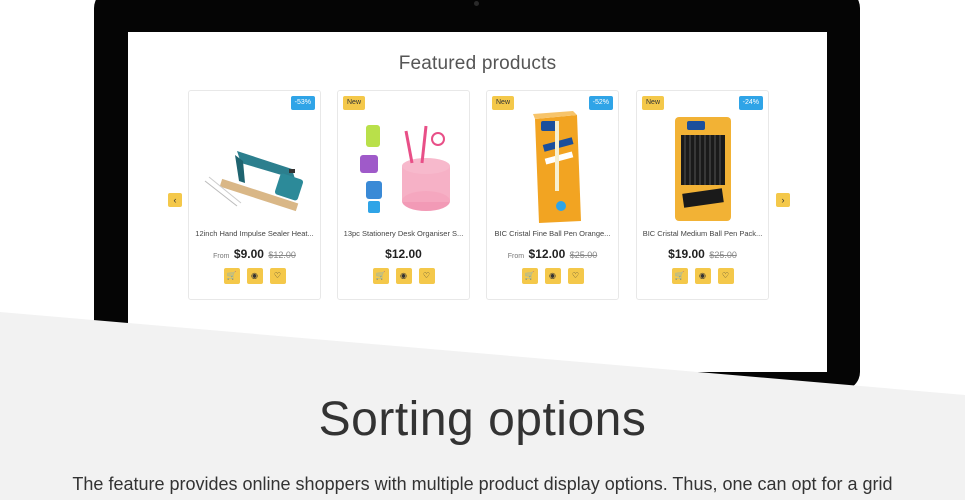 The width and height of the screenshot is (965, 500). Describe the element at coordinates (482, 419) in the screenshot. I see `section-headline: Sorting options` at that location.